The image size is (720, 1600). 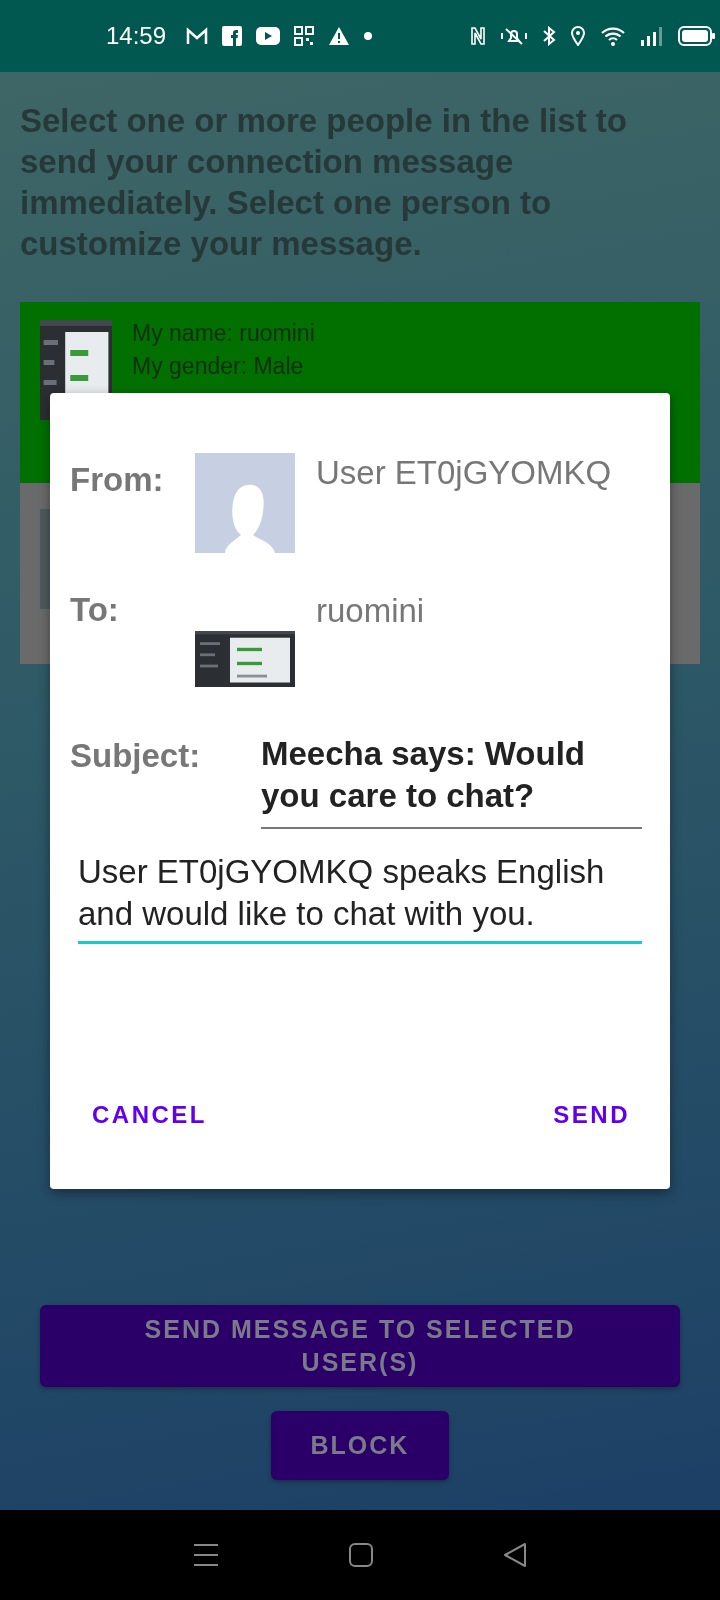 I want to click on send-message-button: SEND MESSAGE TO SELECTED USER(S), so click(x=360, y=1346).